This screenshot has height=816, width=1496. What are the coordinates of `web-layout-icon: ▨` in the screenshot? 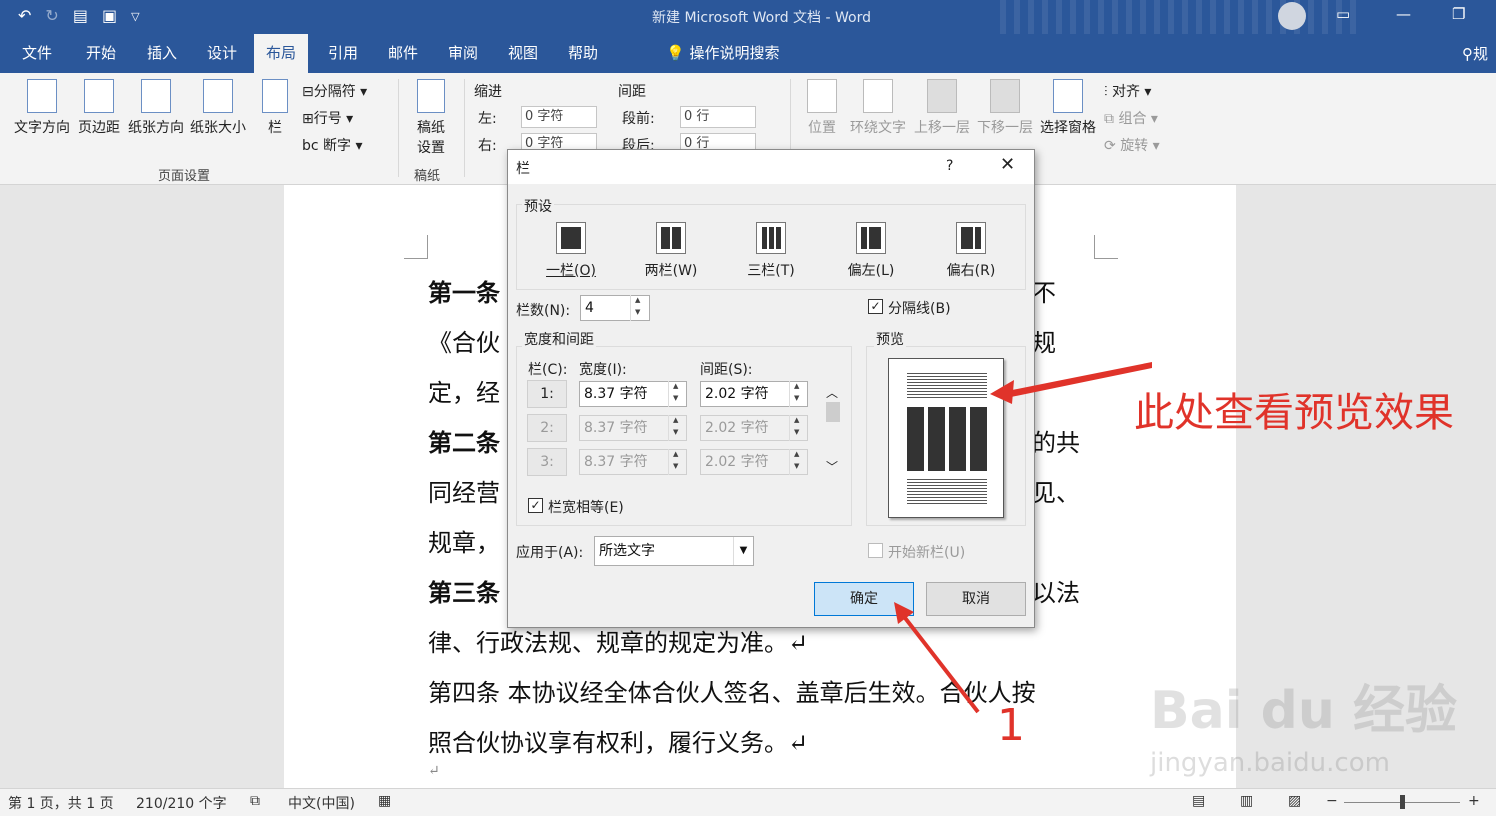 It's located at (1294, 801).